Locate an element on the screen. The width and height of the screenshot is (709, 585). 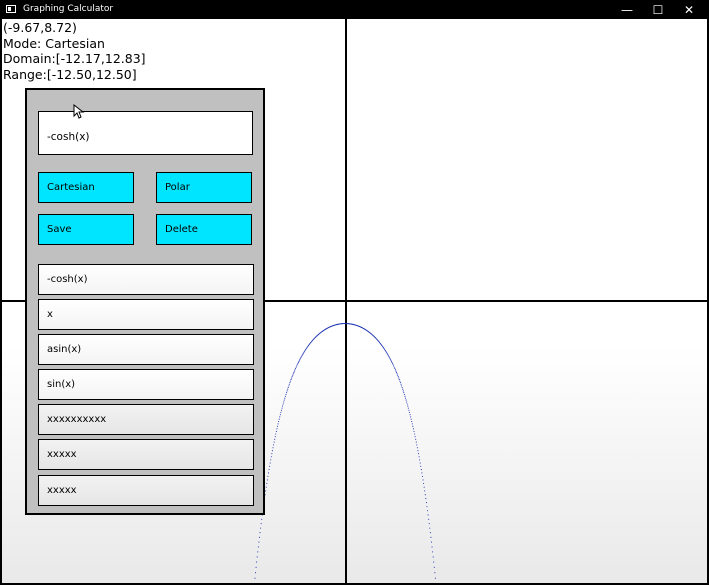
mode-label: Mode: Cartesian is located at coordinates (54, 43).